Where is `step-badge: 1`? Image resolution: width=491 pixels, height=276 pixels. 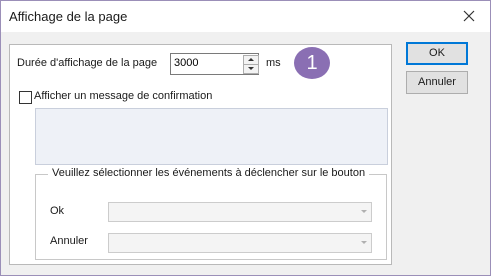
step-badge: 1 is located at coordinates (312, 63).